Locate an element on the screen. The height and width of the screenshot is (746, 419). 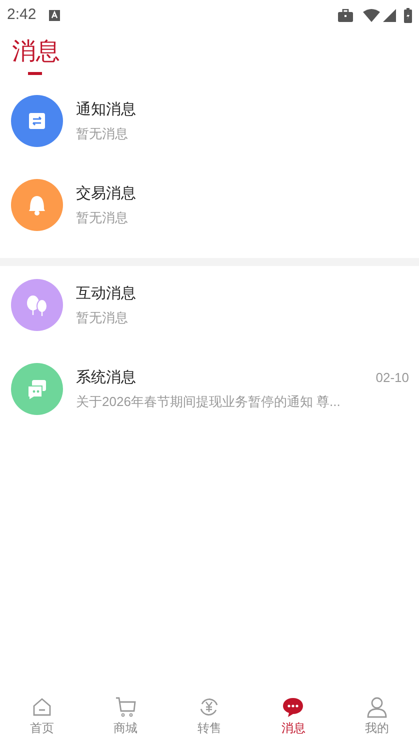
page-title: 消息 is located at coordinates (36, 52).